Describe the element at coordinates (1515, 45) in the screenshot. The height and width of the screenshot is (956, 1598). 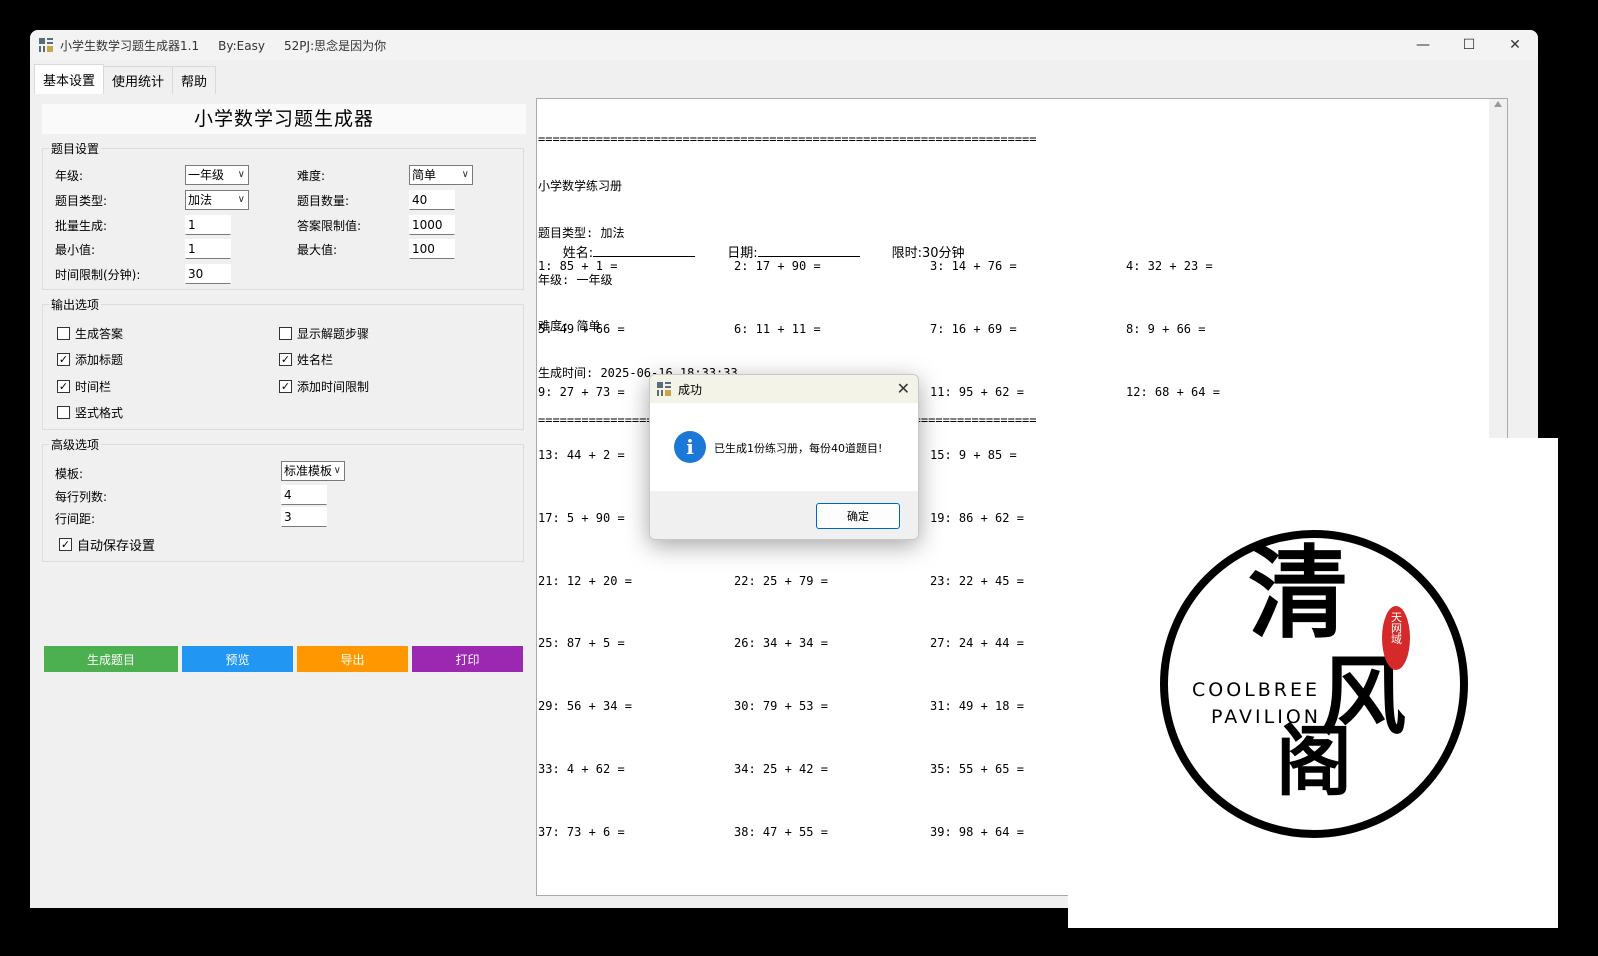
I see `close-button: ✕` at that location.